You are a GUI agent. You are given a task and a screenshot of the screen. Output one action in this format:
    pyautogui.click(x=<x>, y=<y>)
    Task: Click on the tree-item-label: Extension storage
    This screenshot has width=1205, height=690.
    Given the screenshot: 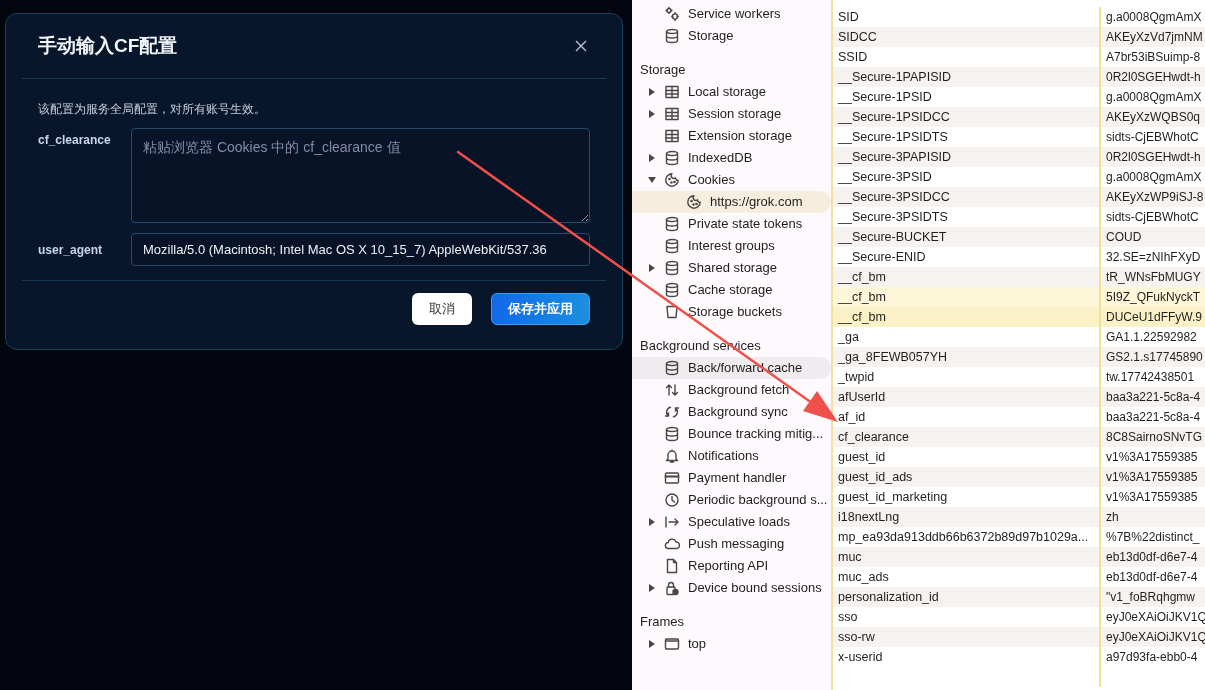 What is the action you would take?
    pyautogui.click(x=740, y=136)
    